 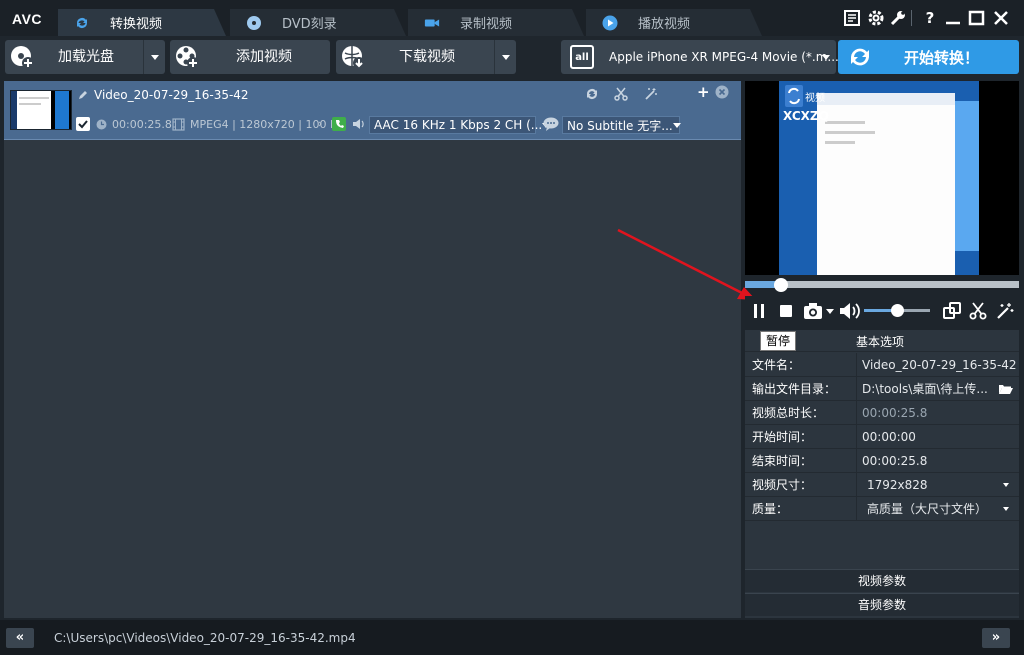 I want to click on prop-value-end-time: 00:00:25.8, so click(x=937, y=461).